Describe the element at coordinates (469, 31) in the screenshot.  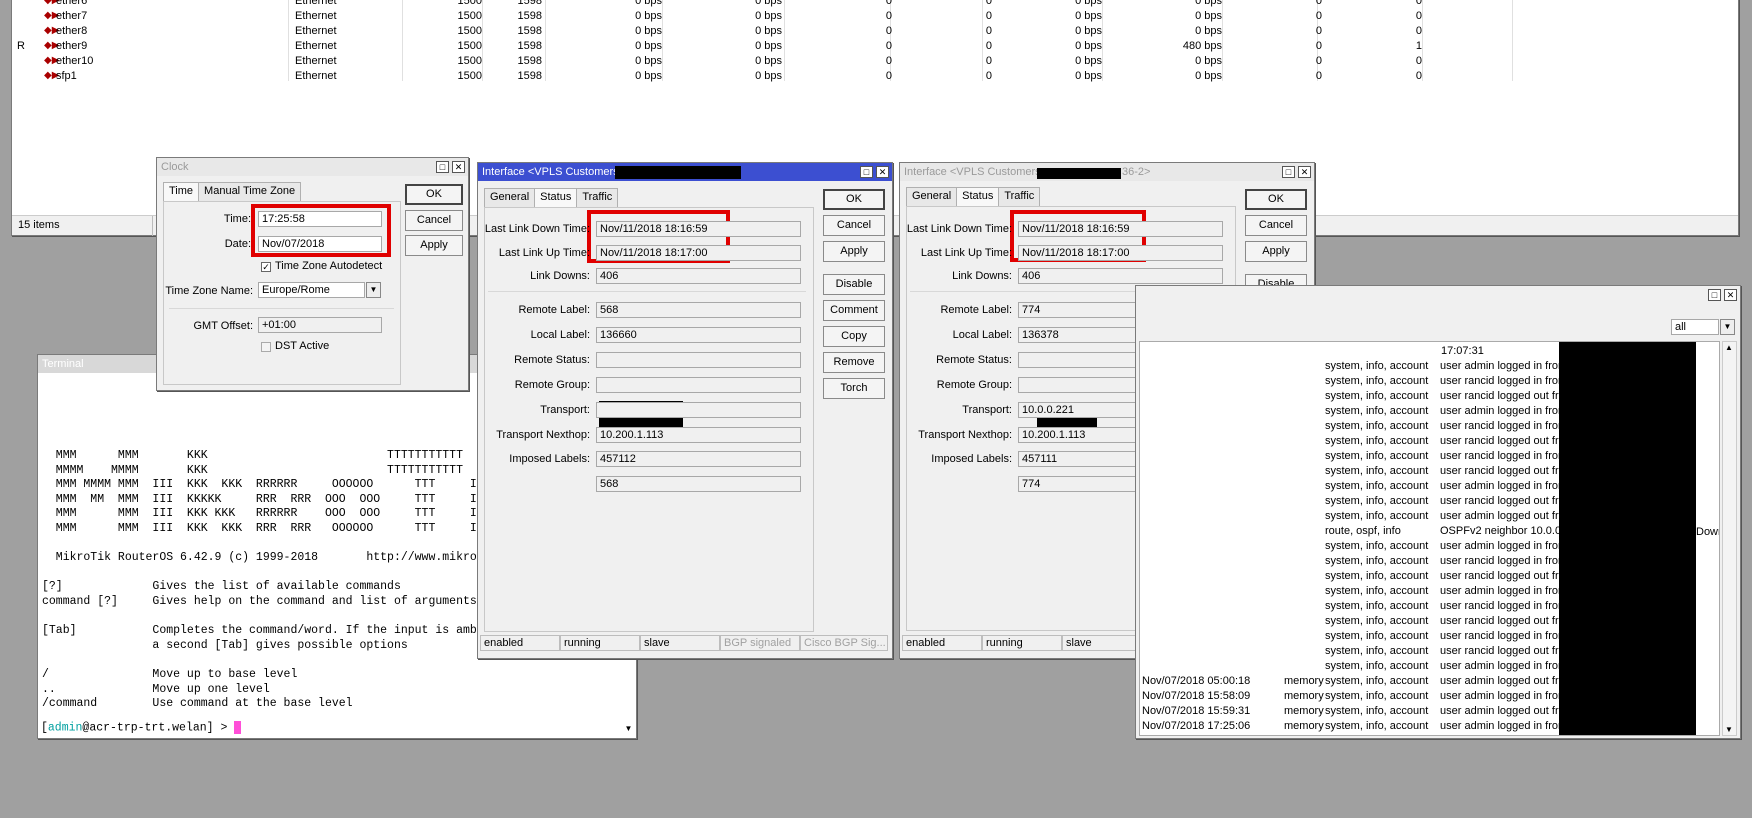
I see `cell-mtu: 1500` at that location.